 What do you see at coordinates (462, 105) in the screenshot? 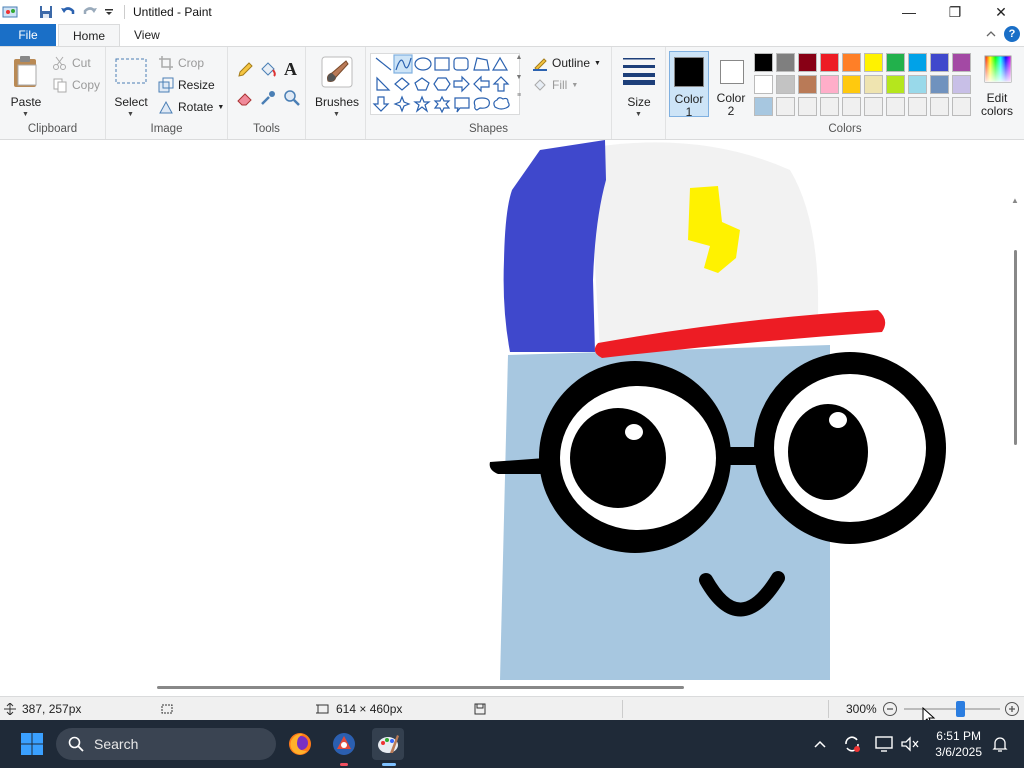
I see `rectangular-callout-shape-icon` at bounding box center [462, 105].